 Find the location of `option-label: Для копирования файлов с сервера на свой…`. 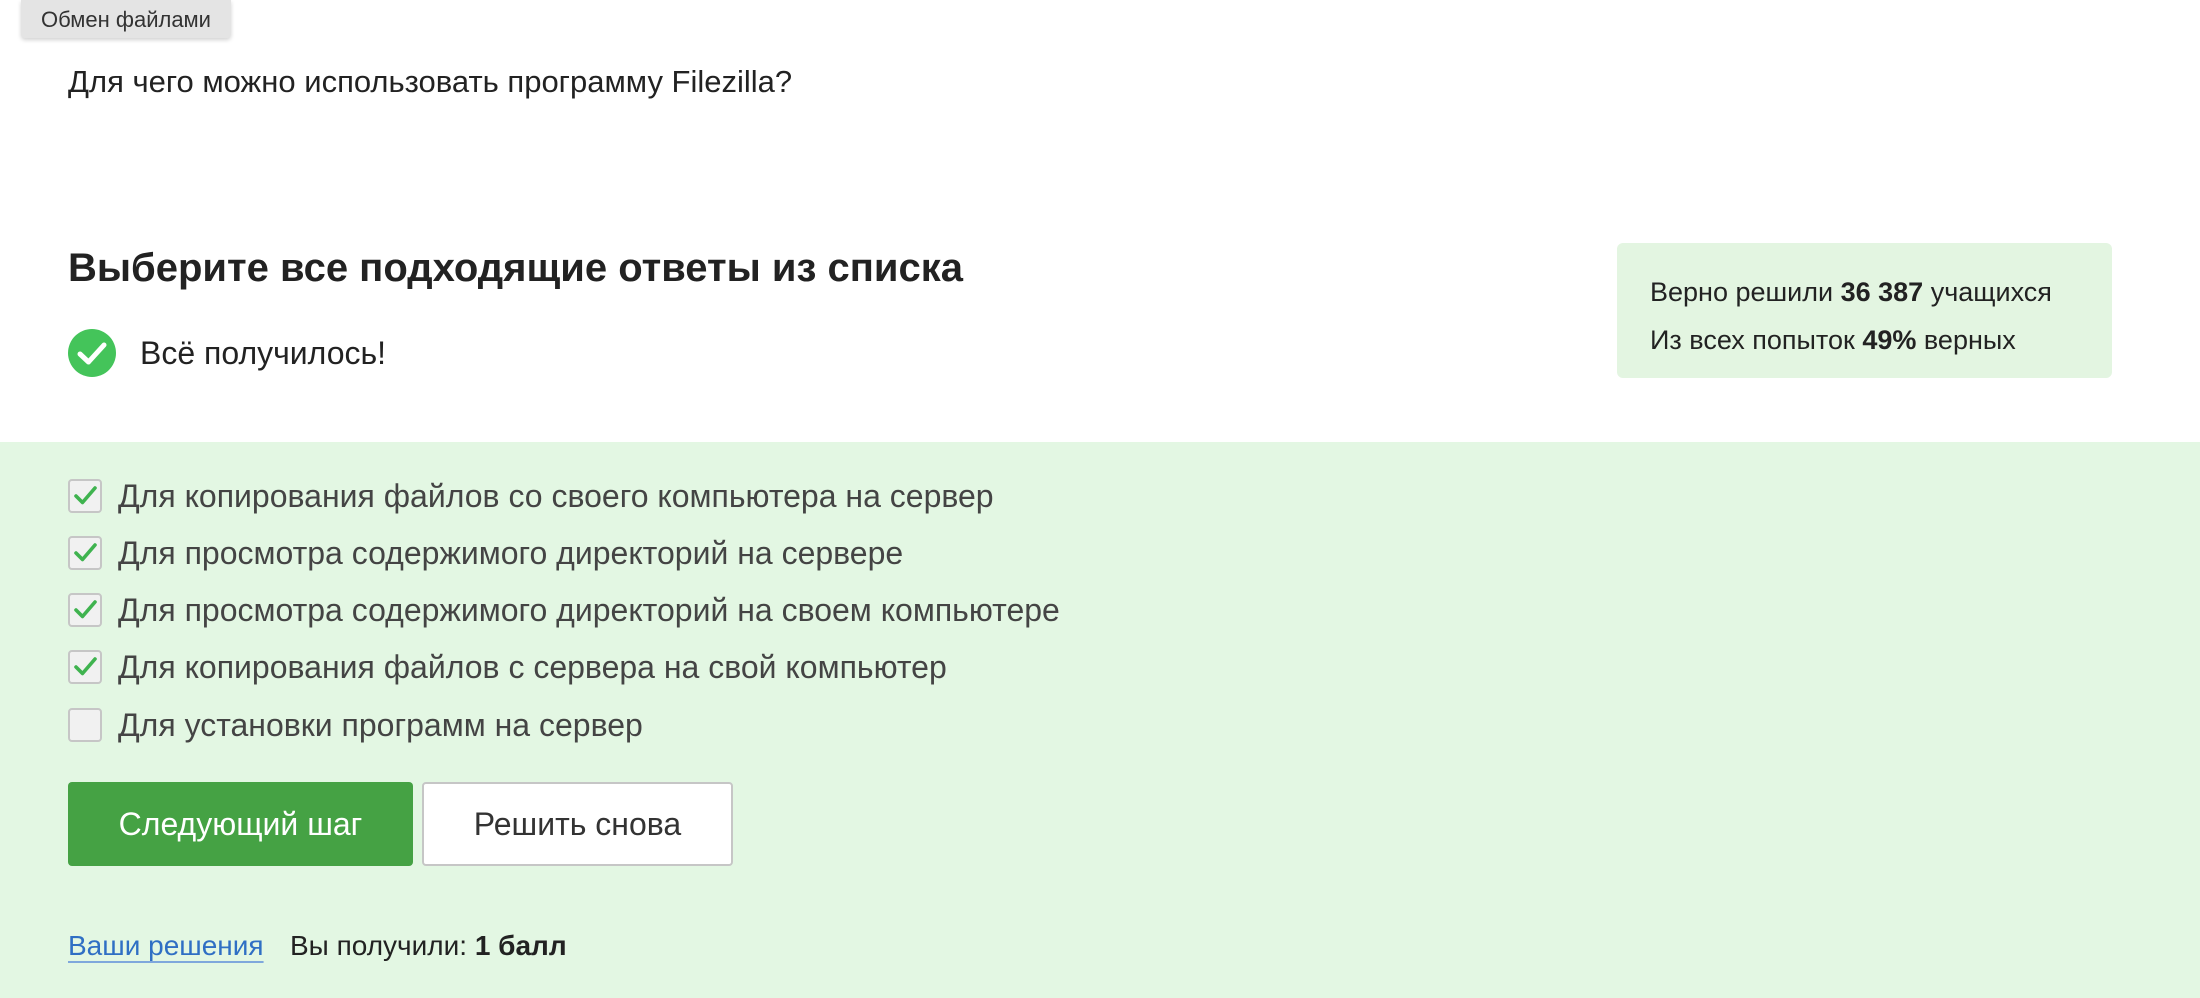

option-label: Для копирования файлов с сервера на свой… is located at coordinates (532, 666).